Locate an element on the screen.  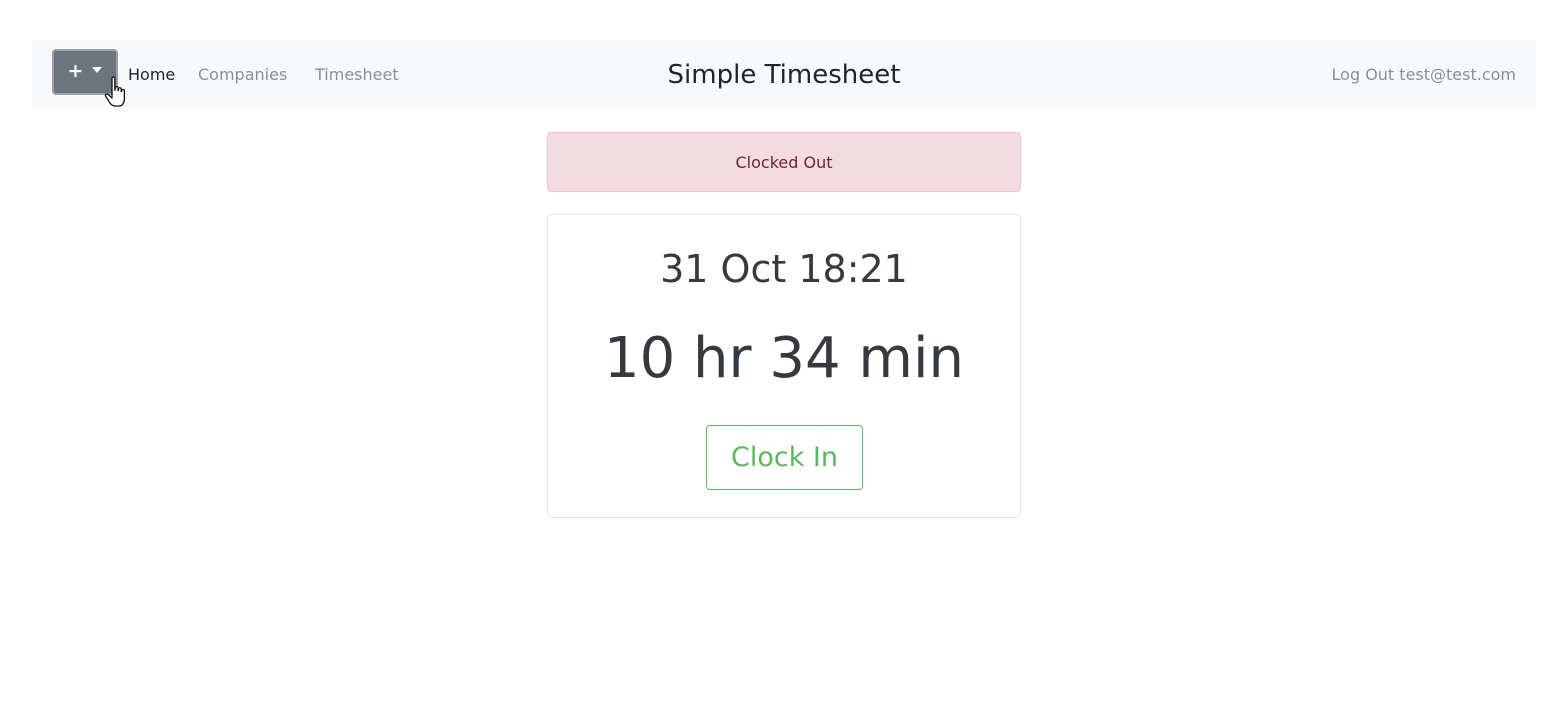
logout-link: Log Out test@test.com is located at coordinates (1424, 75).